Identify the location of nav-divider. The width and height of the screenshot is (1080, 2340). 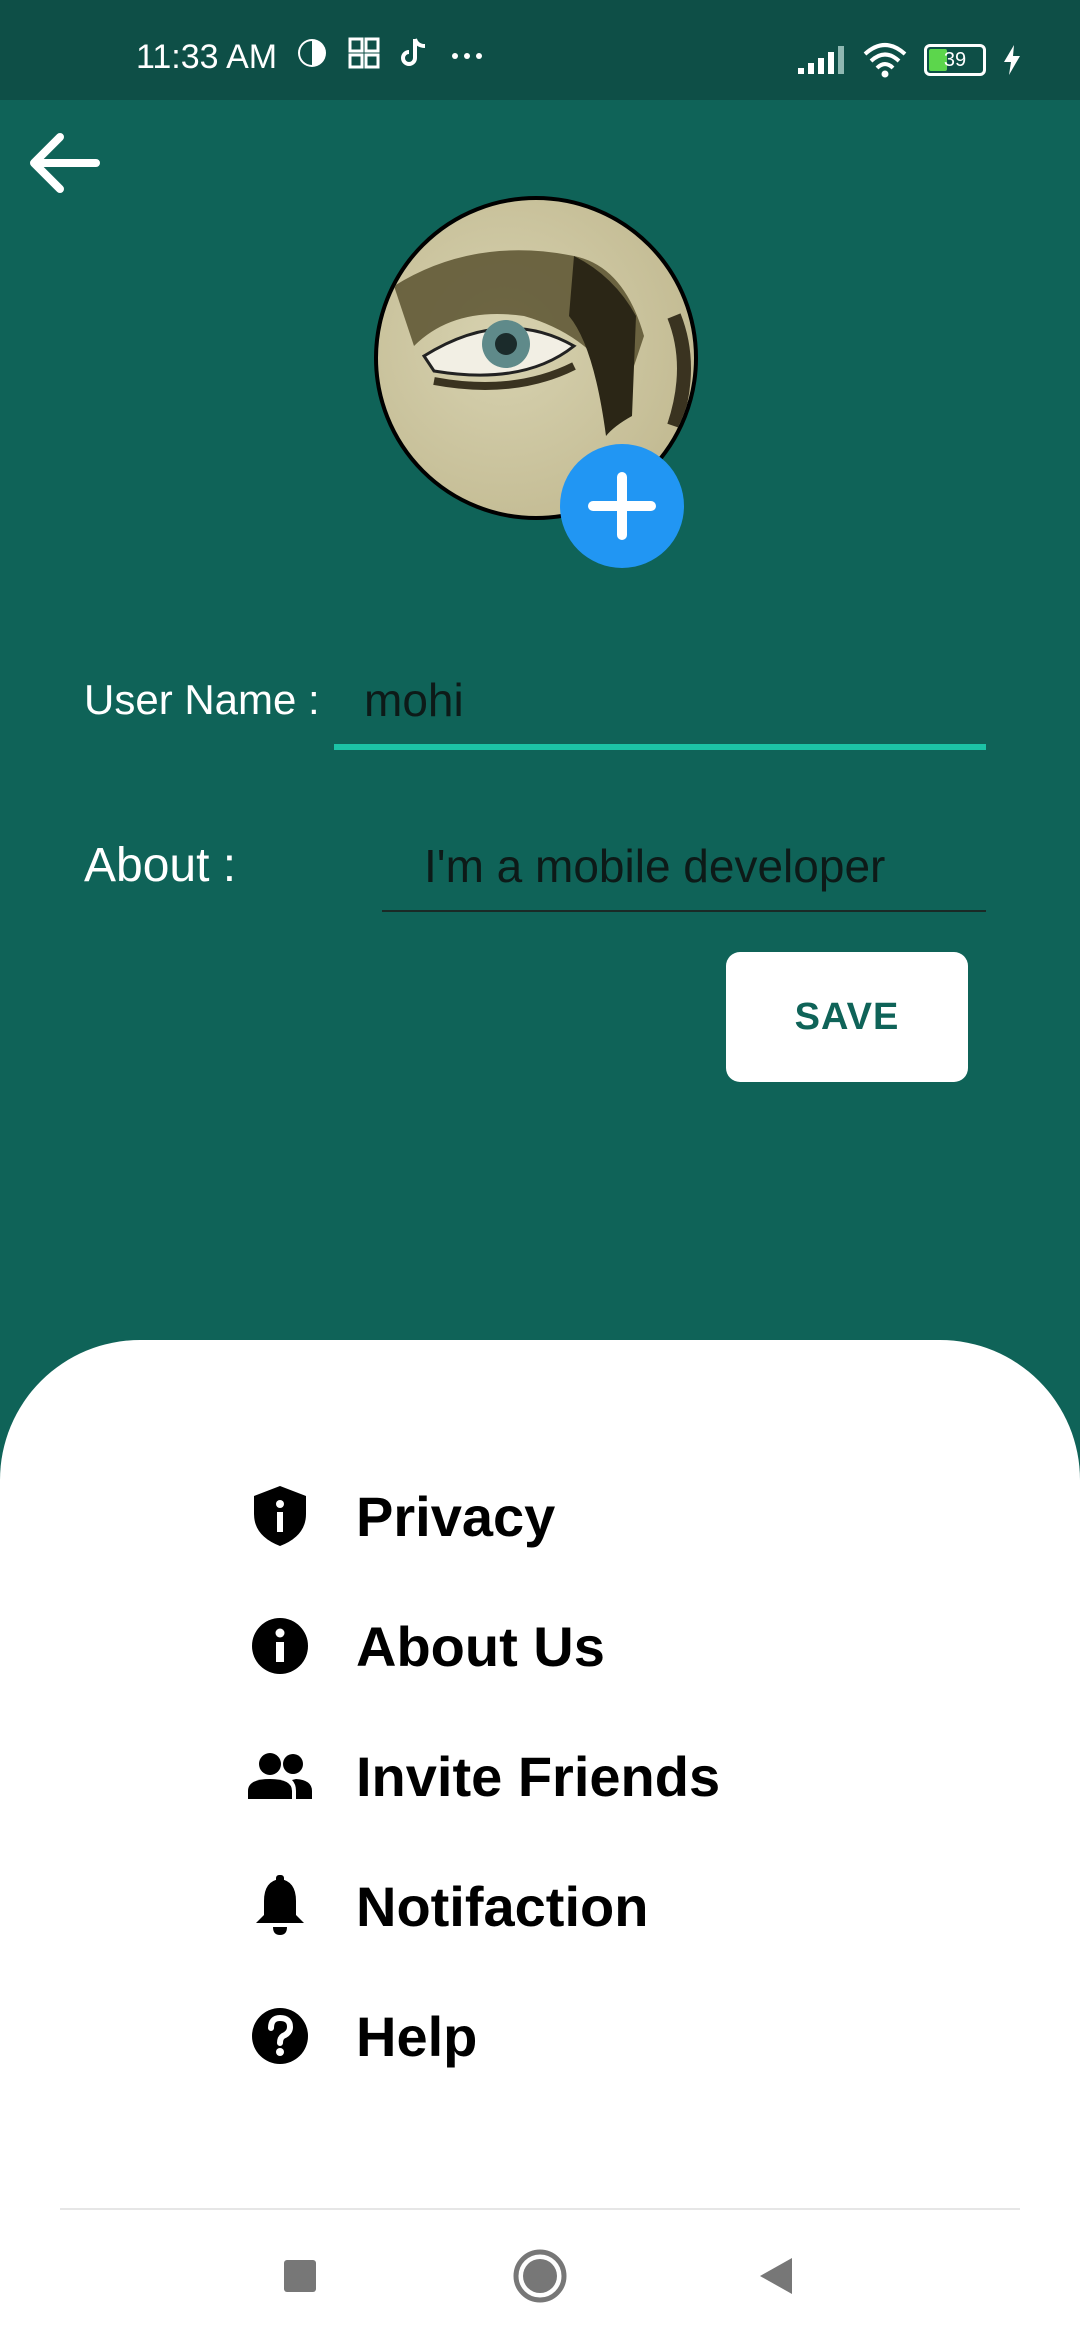
(540, 2209).